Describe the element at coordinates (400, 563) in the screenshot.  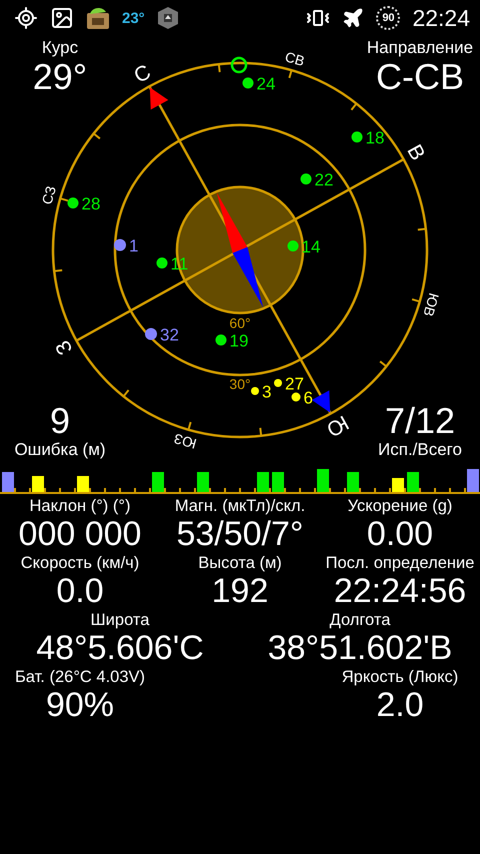
I see `reading-label: Посл. определение` at that location.